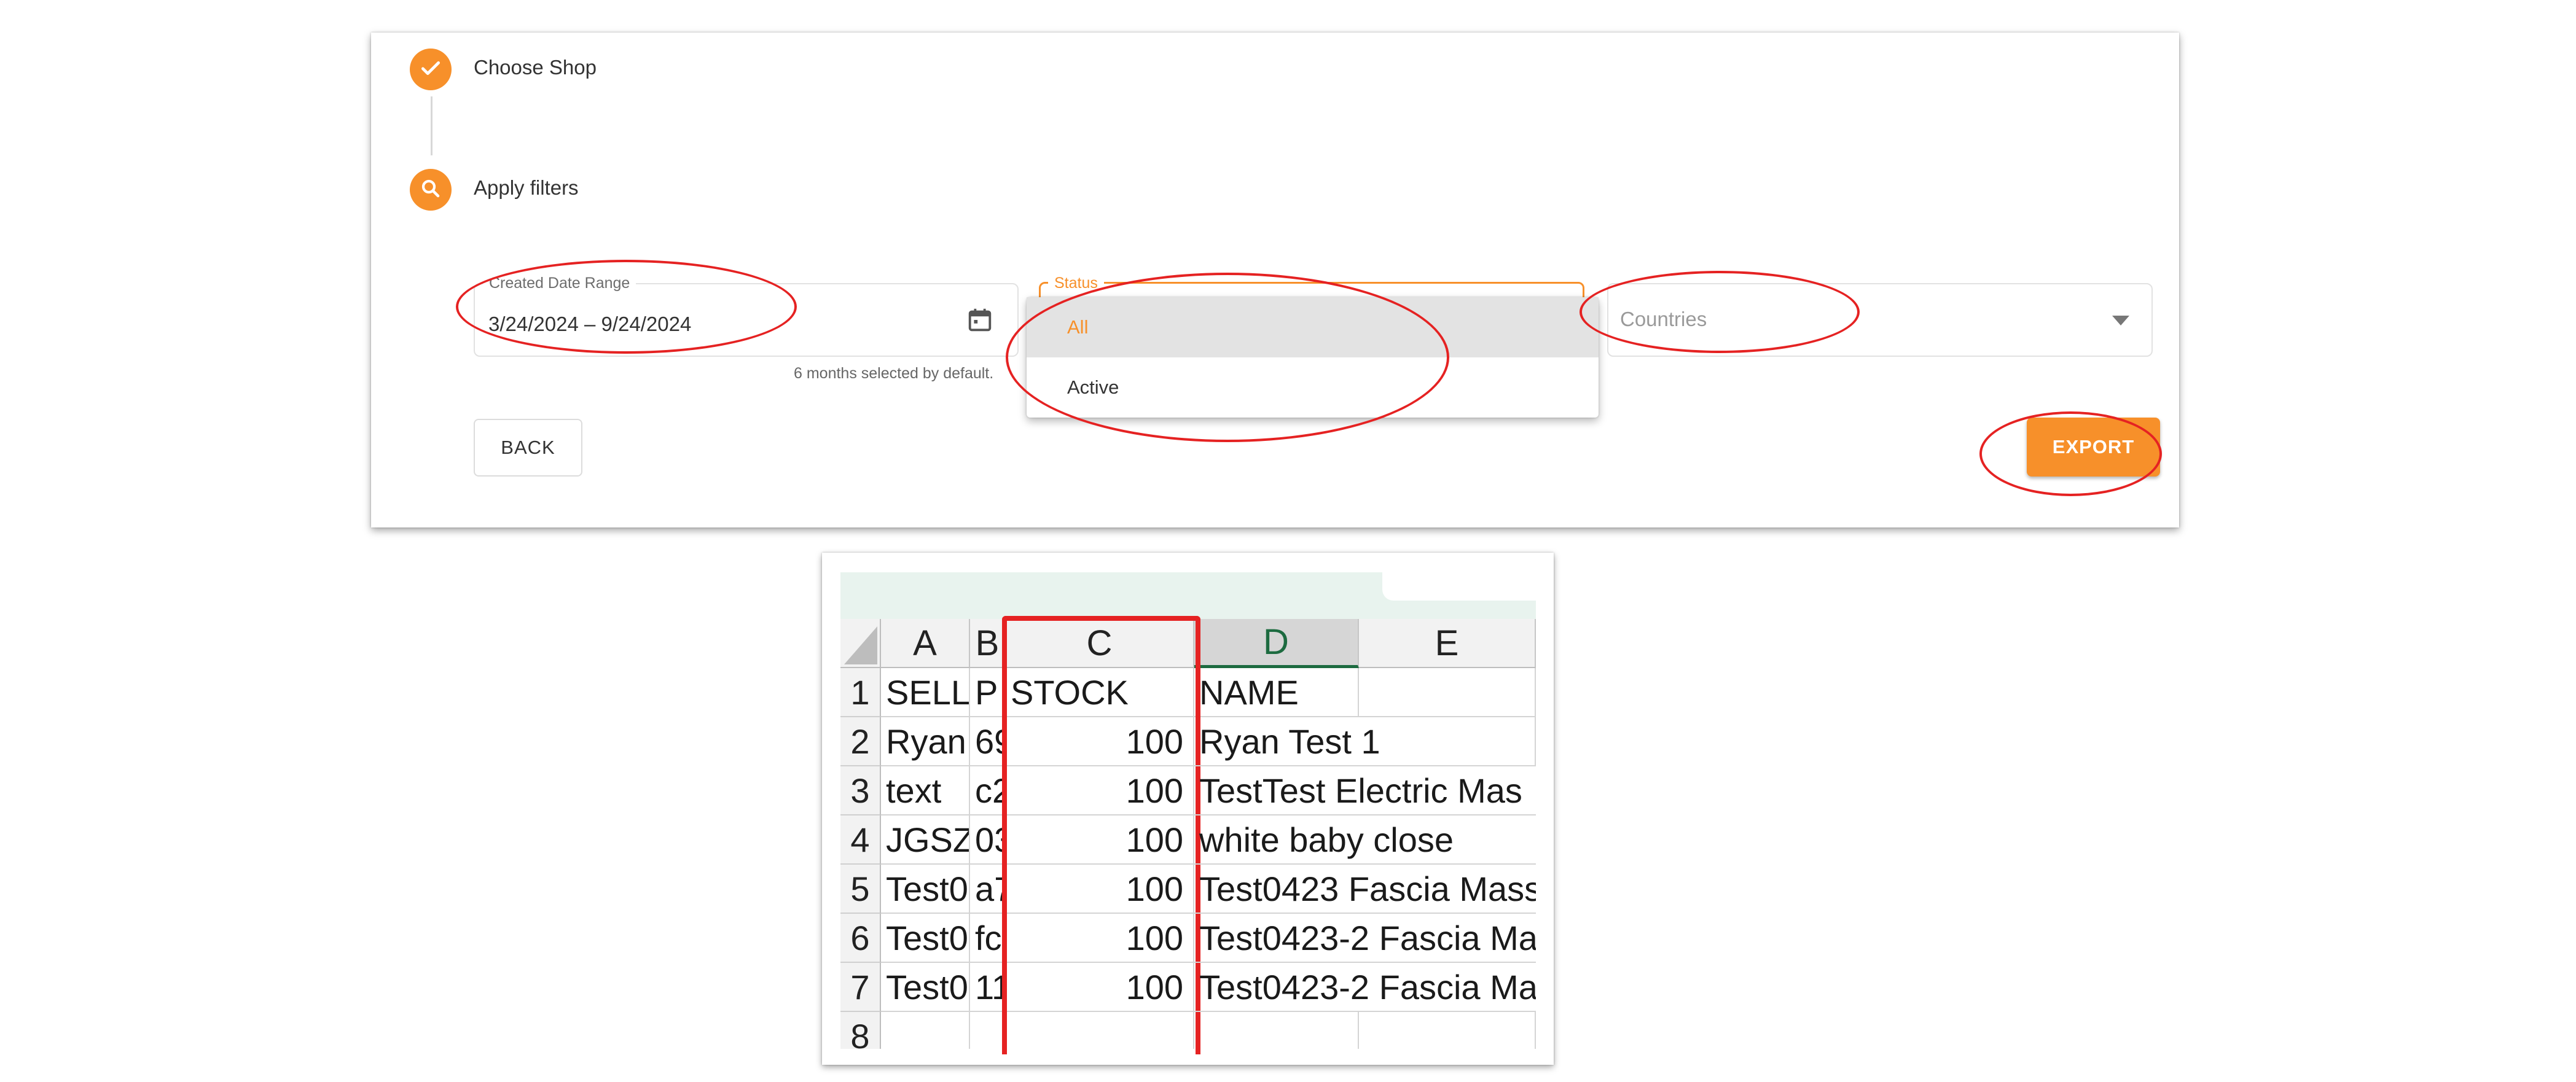  What do you see at coordinates (860, 741) in the screenshot?
I see `row-header: 2` at bounding box center [860, 741].